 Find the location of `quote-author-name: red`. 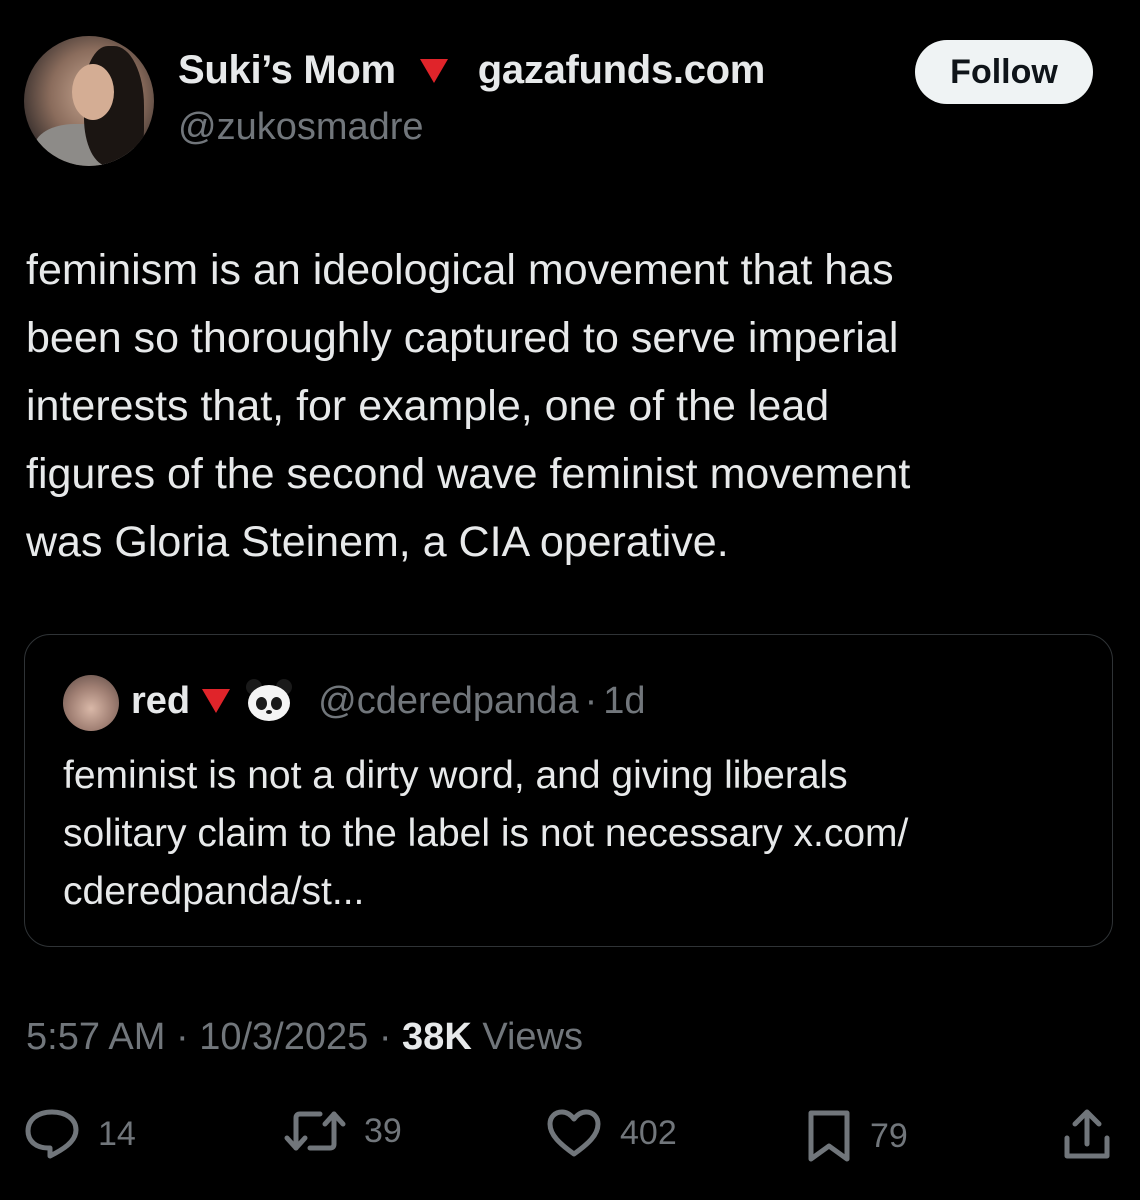

quote-author-name: red is located at coordinates (161, 700).